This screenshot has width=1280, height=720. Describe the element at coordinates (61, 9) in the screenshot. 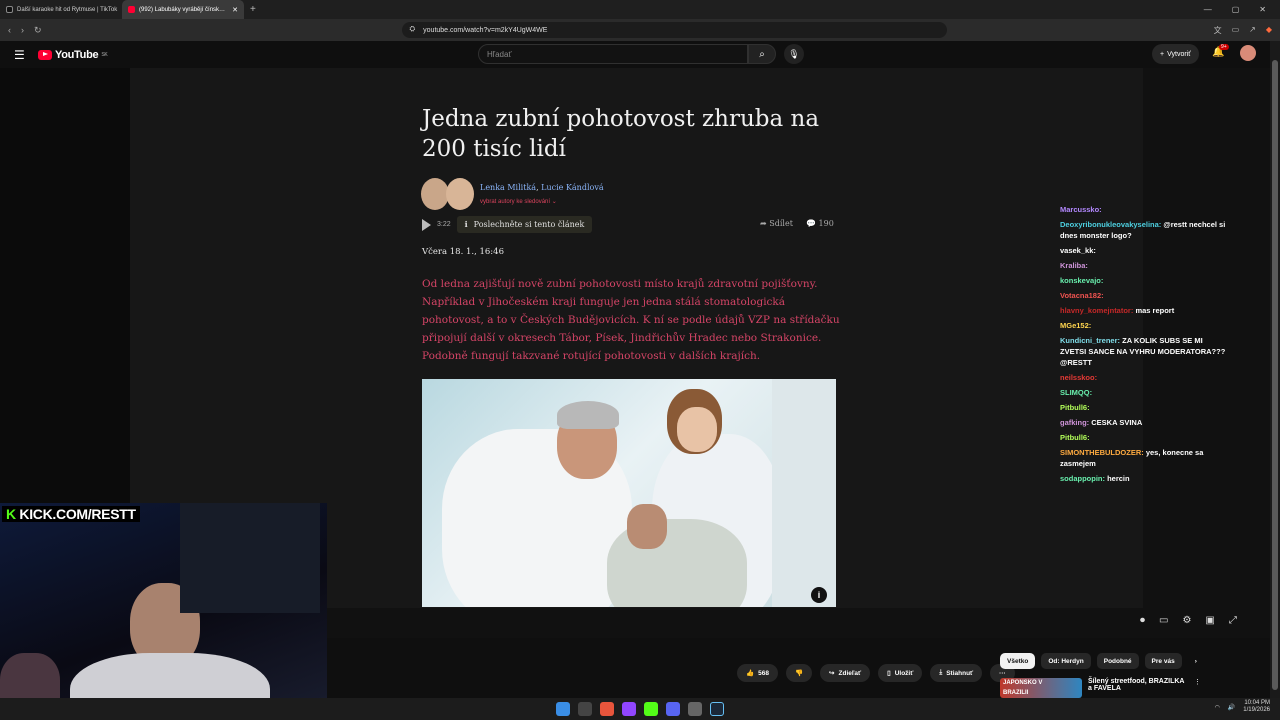

I see `browser-tab-tiktok: Další karaoke hit od Rytmuse | TikTok` at that location.